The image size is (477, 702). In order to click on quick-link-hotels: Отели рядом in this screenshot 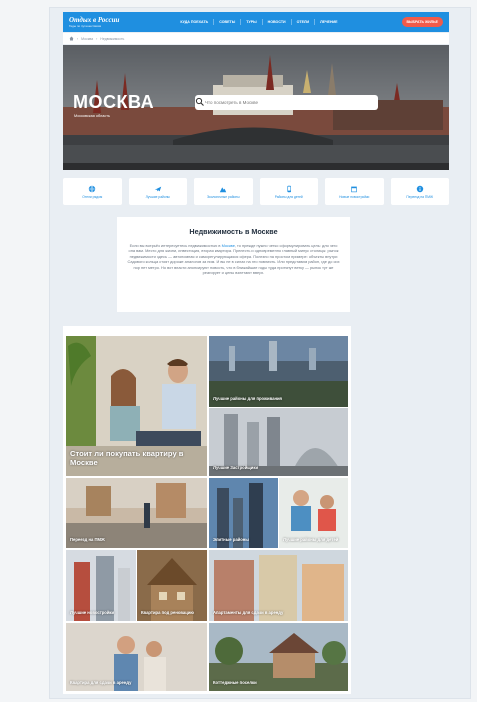, I will do `click(92, 191)`.